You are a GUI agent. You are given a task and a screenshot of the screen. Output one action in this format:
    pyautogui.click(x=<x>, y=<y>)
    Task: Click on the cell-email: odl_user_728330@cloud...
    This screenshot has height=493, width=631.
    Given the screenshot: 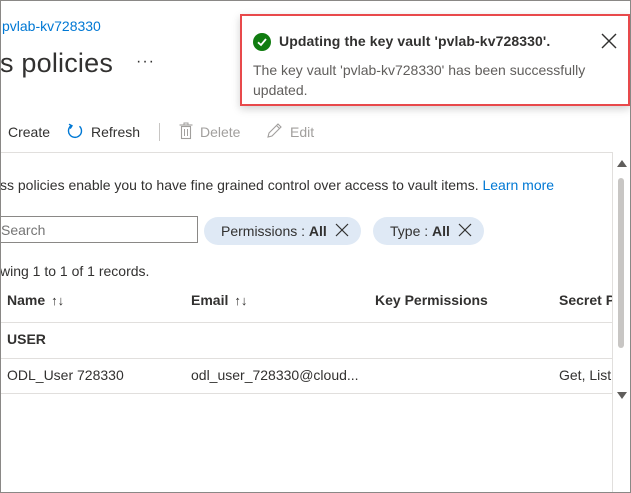 What is the action you would take?
    pyautogui.click(x=275, y=375)
    